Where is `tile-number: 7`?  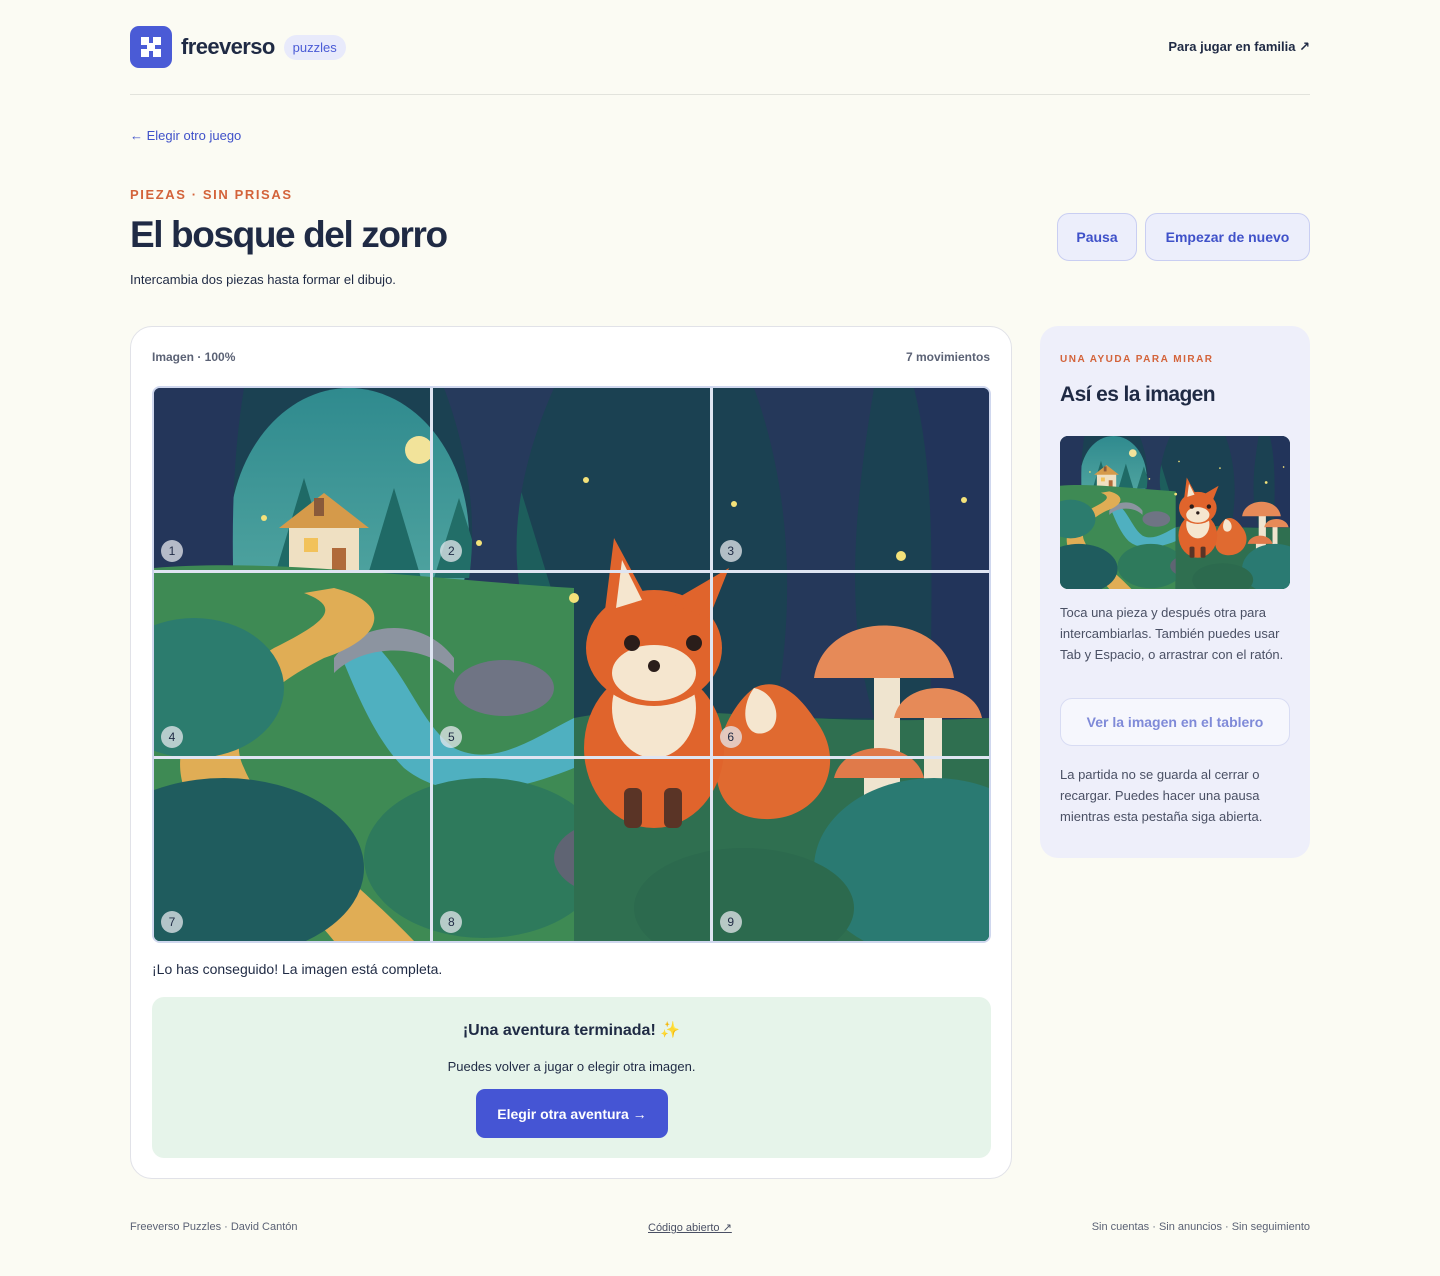 tile-number: 7 is located at coordinates (172, 921).